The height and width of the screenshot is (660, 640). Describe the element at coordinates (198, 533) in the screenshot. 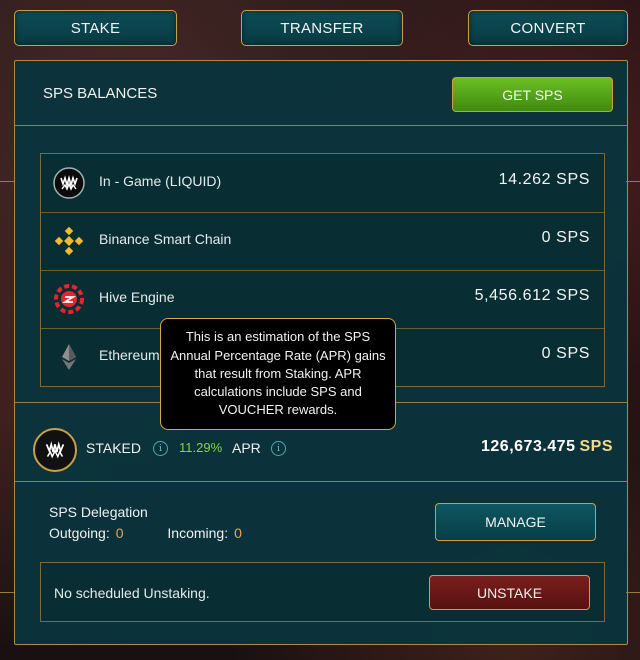

I see `incoming-label: Incoming:` at that location.